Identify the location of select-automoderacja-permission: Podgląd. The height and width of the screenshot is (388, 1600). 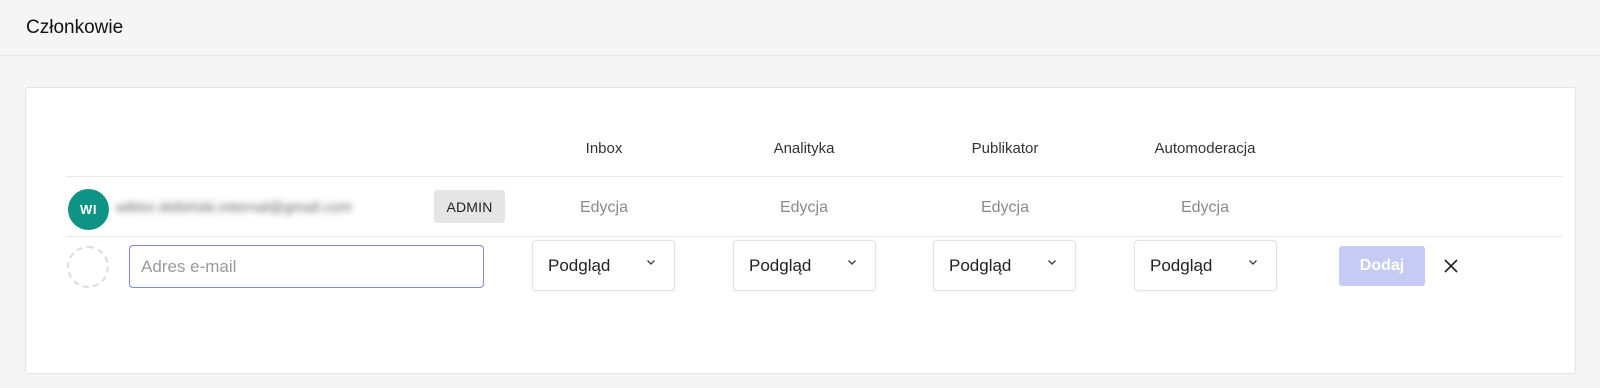
(1205, 265).